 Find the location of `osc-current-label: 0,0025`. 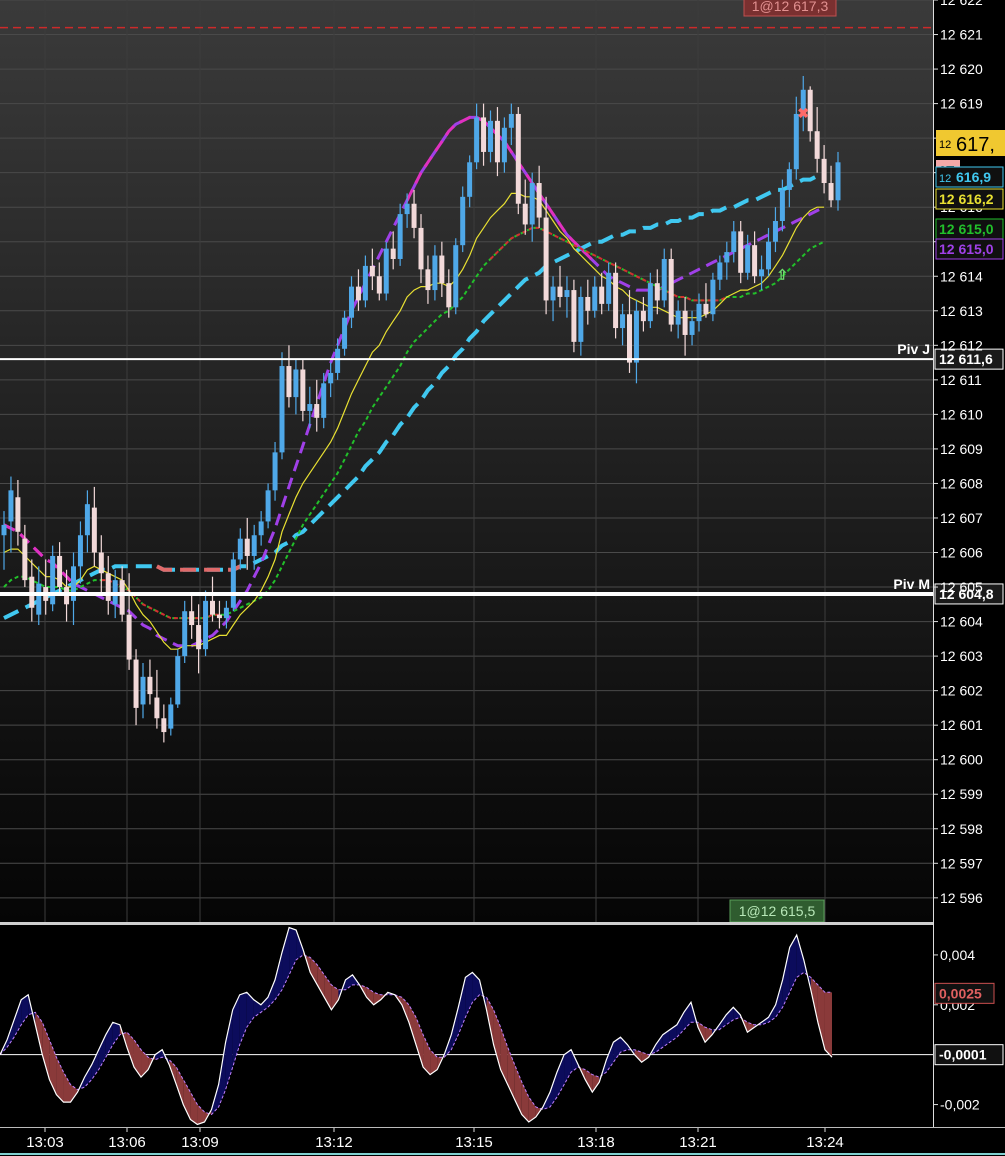

osc-current-label: 0,0025 is located at coordinates (960, 993).